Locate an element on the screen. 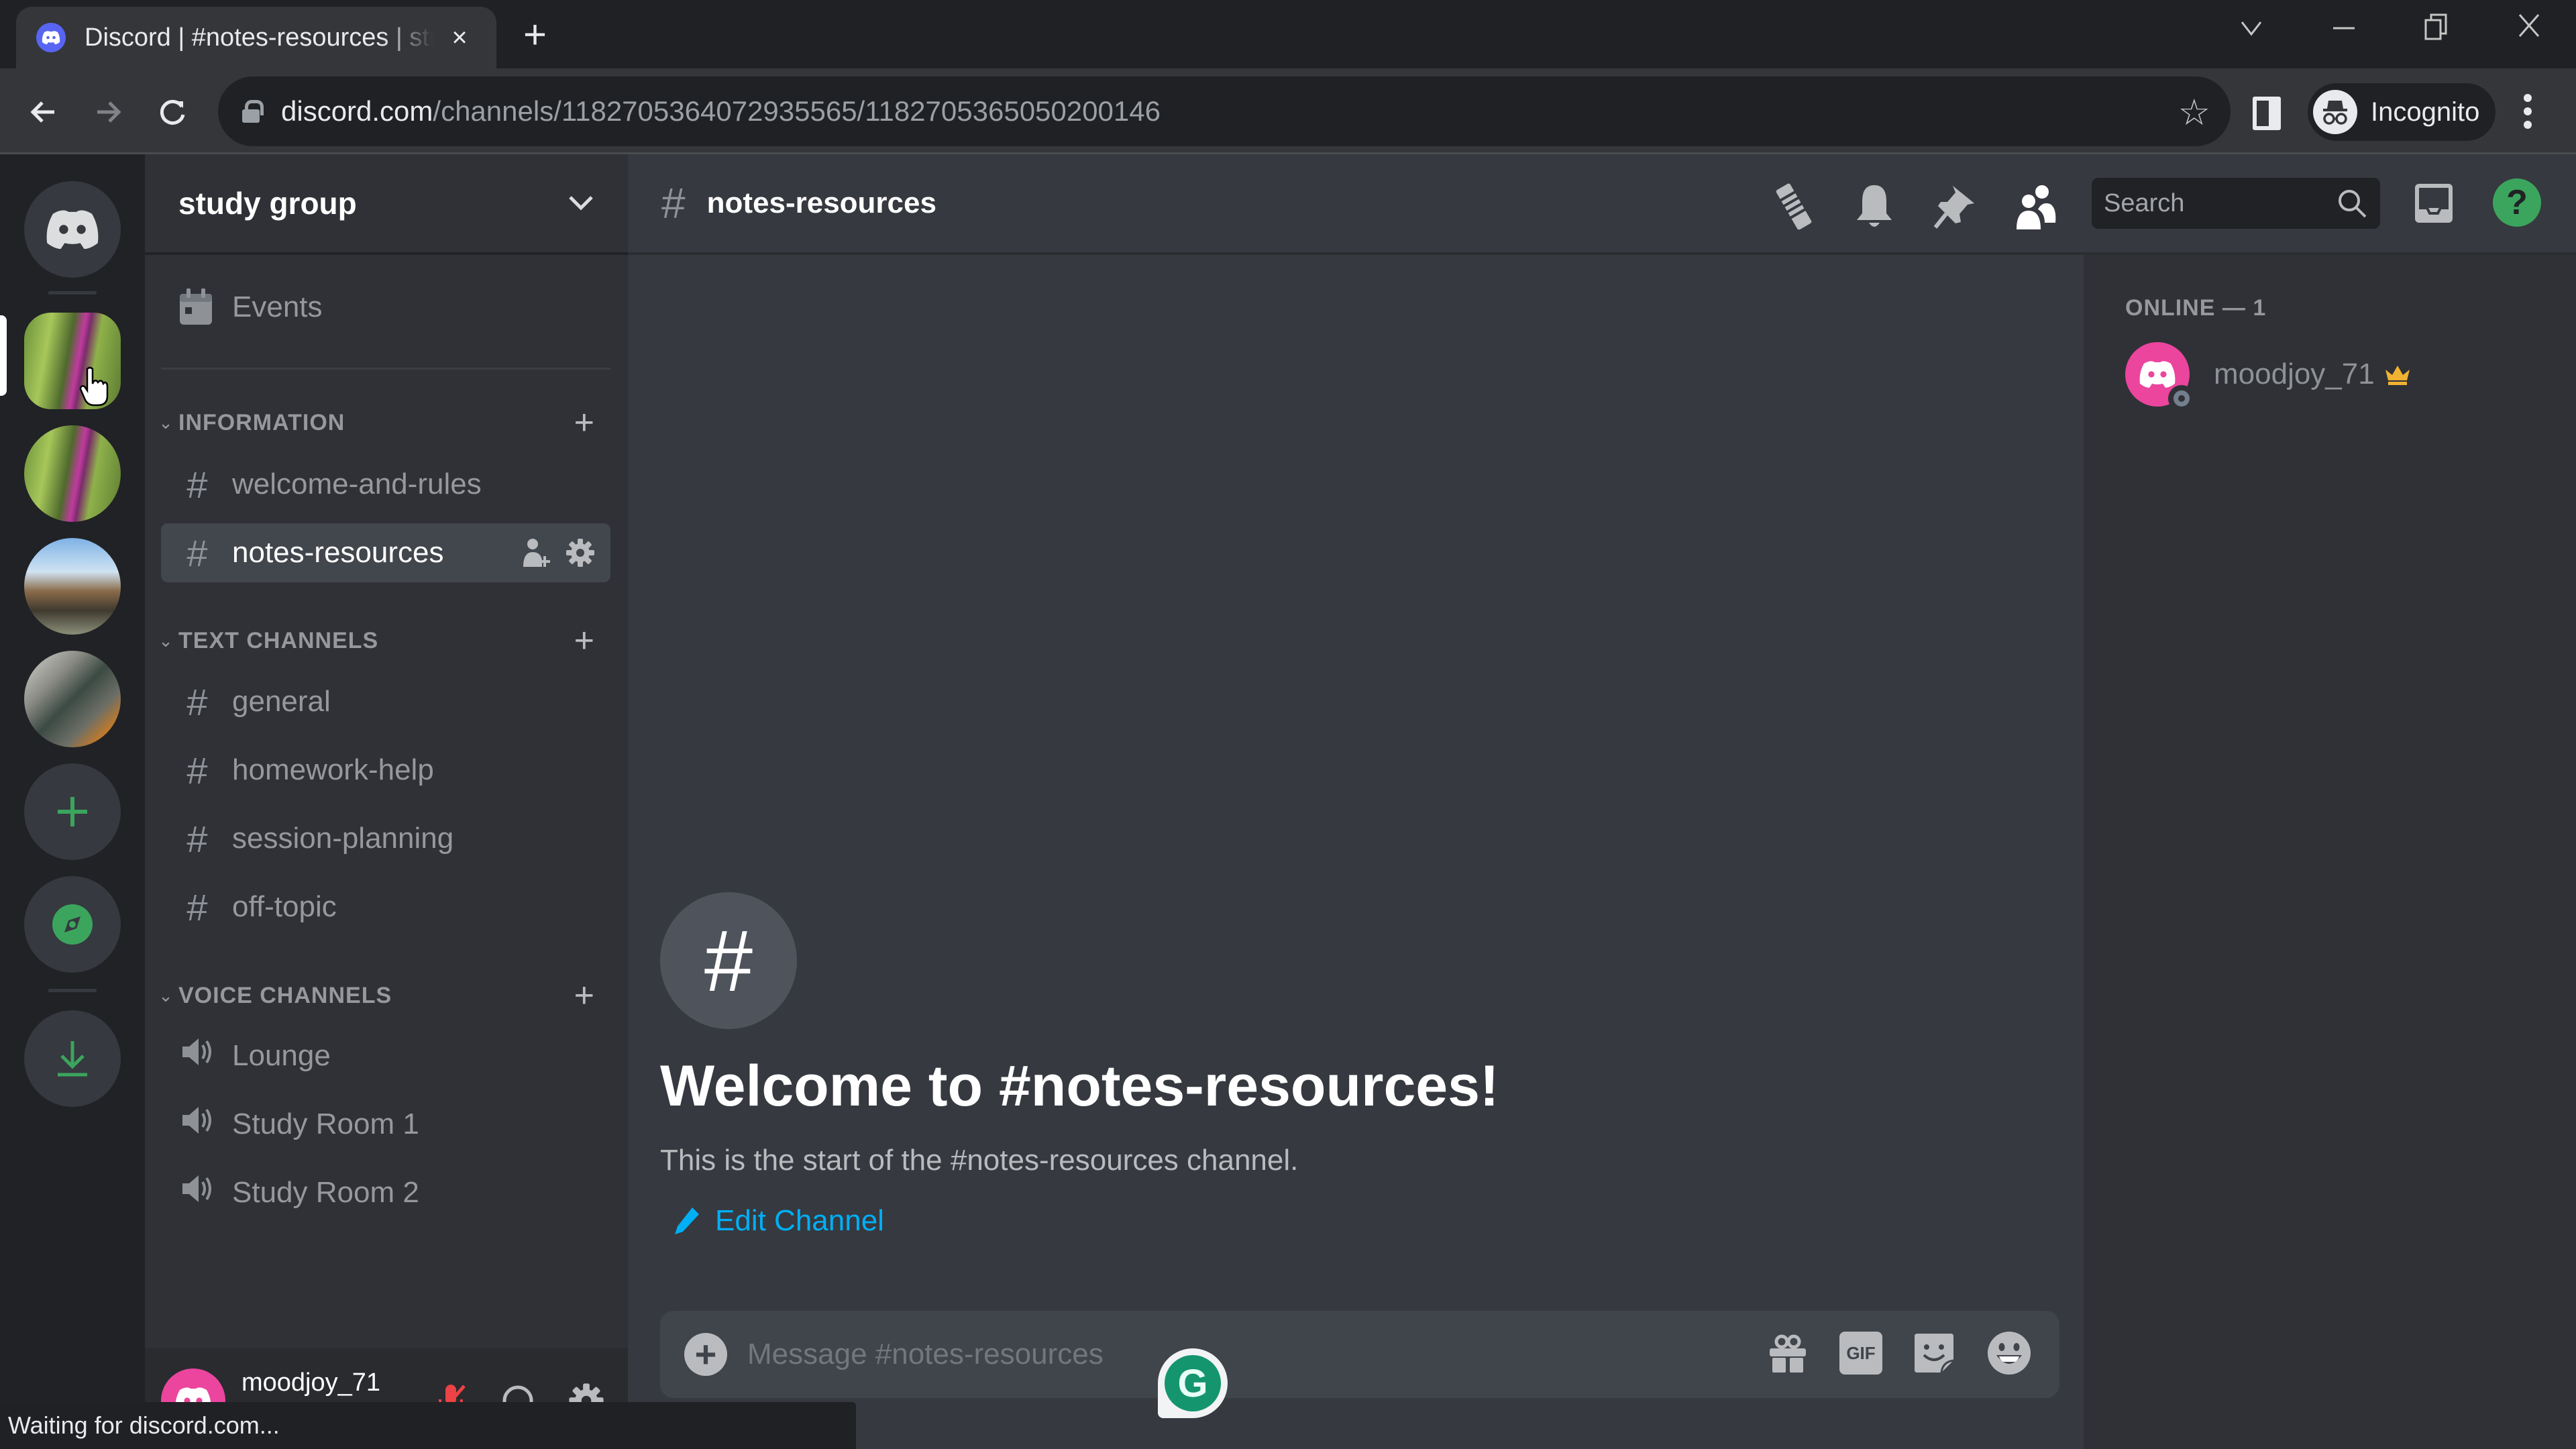  server-owner-crown-icon is located at coordinates (2397, 375).